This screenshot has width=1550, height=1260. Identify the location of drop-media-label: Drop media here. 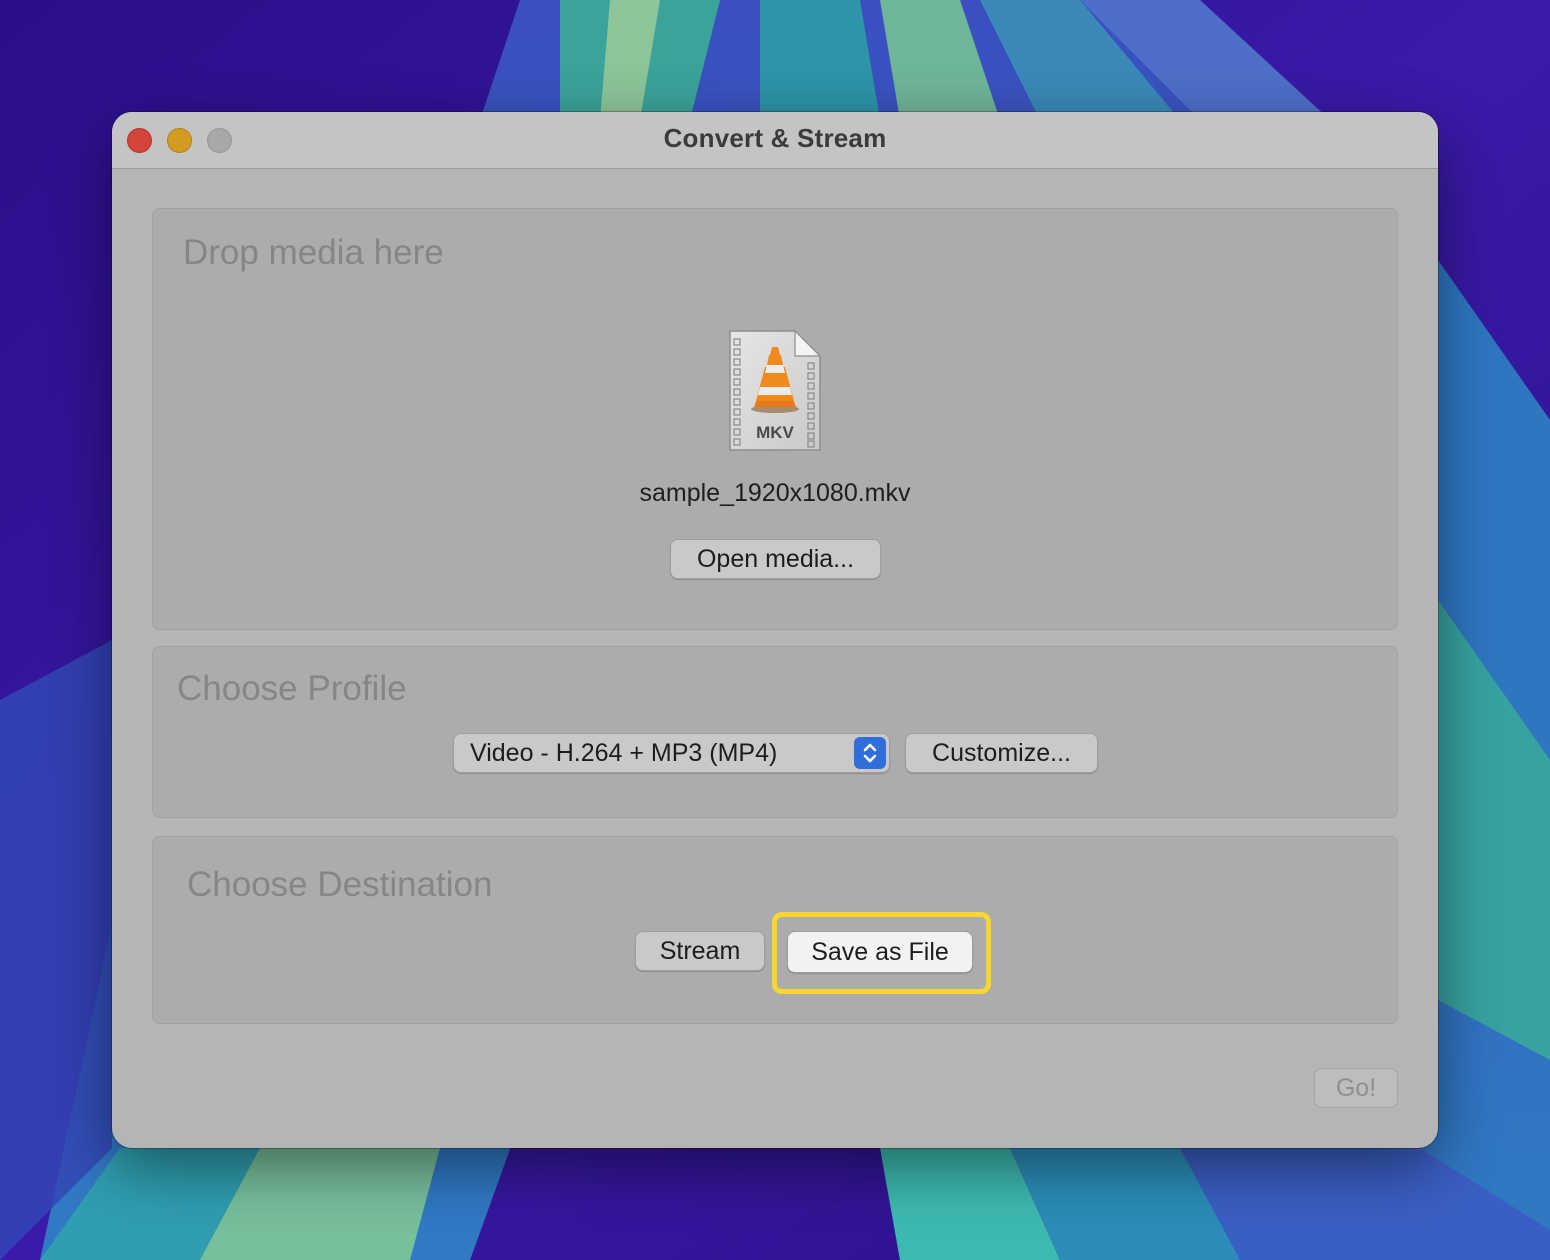
(313, 252).